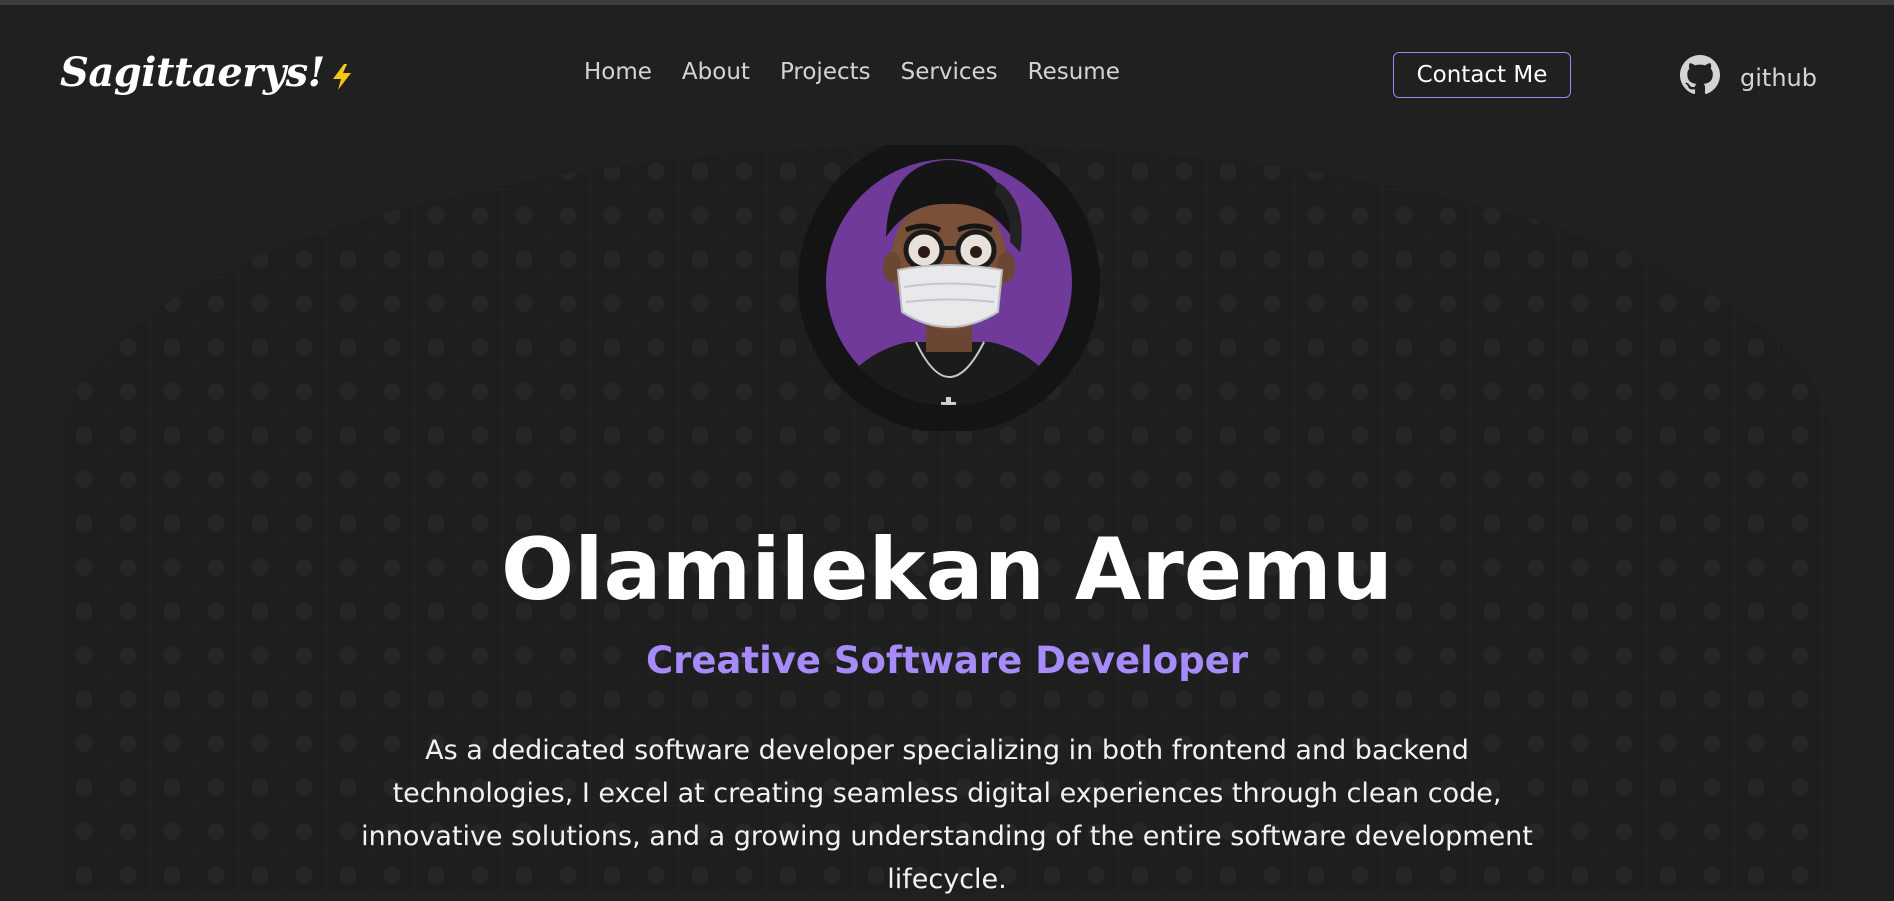 Image resolution: width=1894 pixels, height=901 pixels. I want to click on logo-text: Sagittaerys!, so click(192, 72).